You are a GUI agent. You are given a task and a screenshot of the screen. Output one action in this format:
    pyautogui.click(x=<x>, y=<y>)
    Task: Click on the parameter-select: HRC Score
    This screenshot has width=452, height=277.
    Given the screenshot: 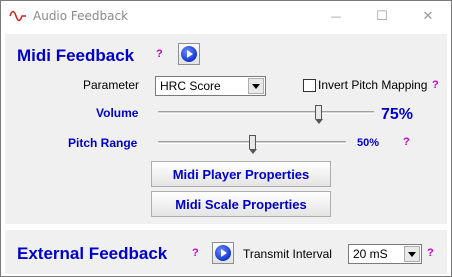 What is the action you would take?
    pyautogui.click(x=210, y=86)
    